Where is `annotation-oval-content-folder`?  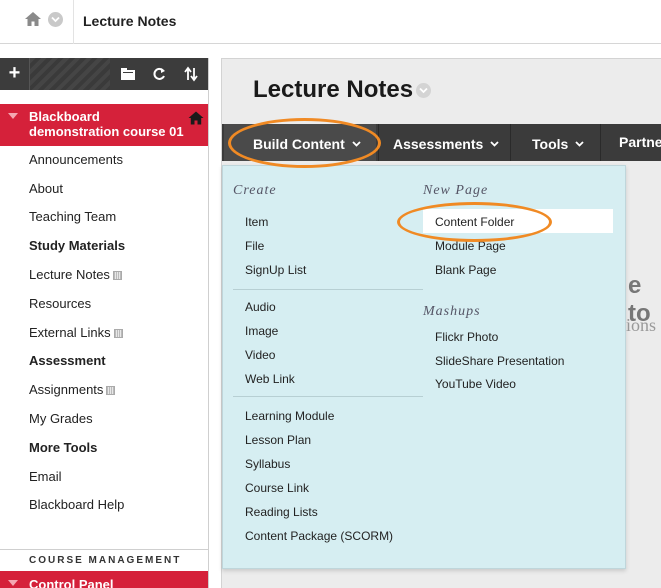
annotation-oval-content-folder is located at coordinates (474, 222).